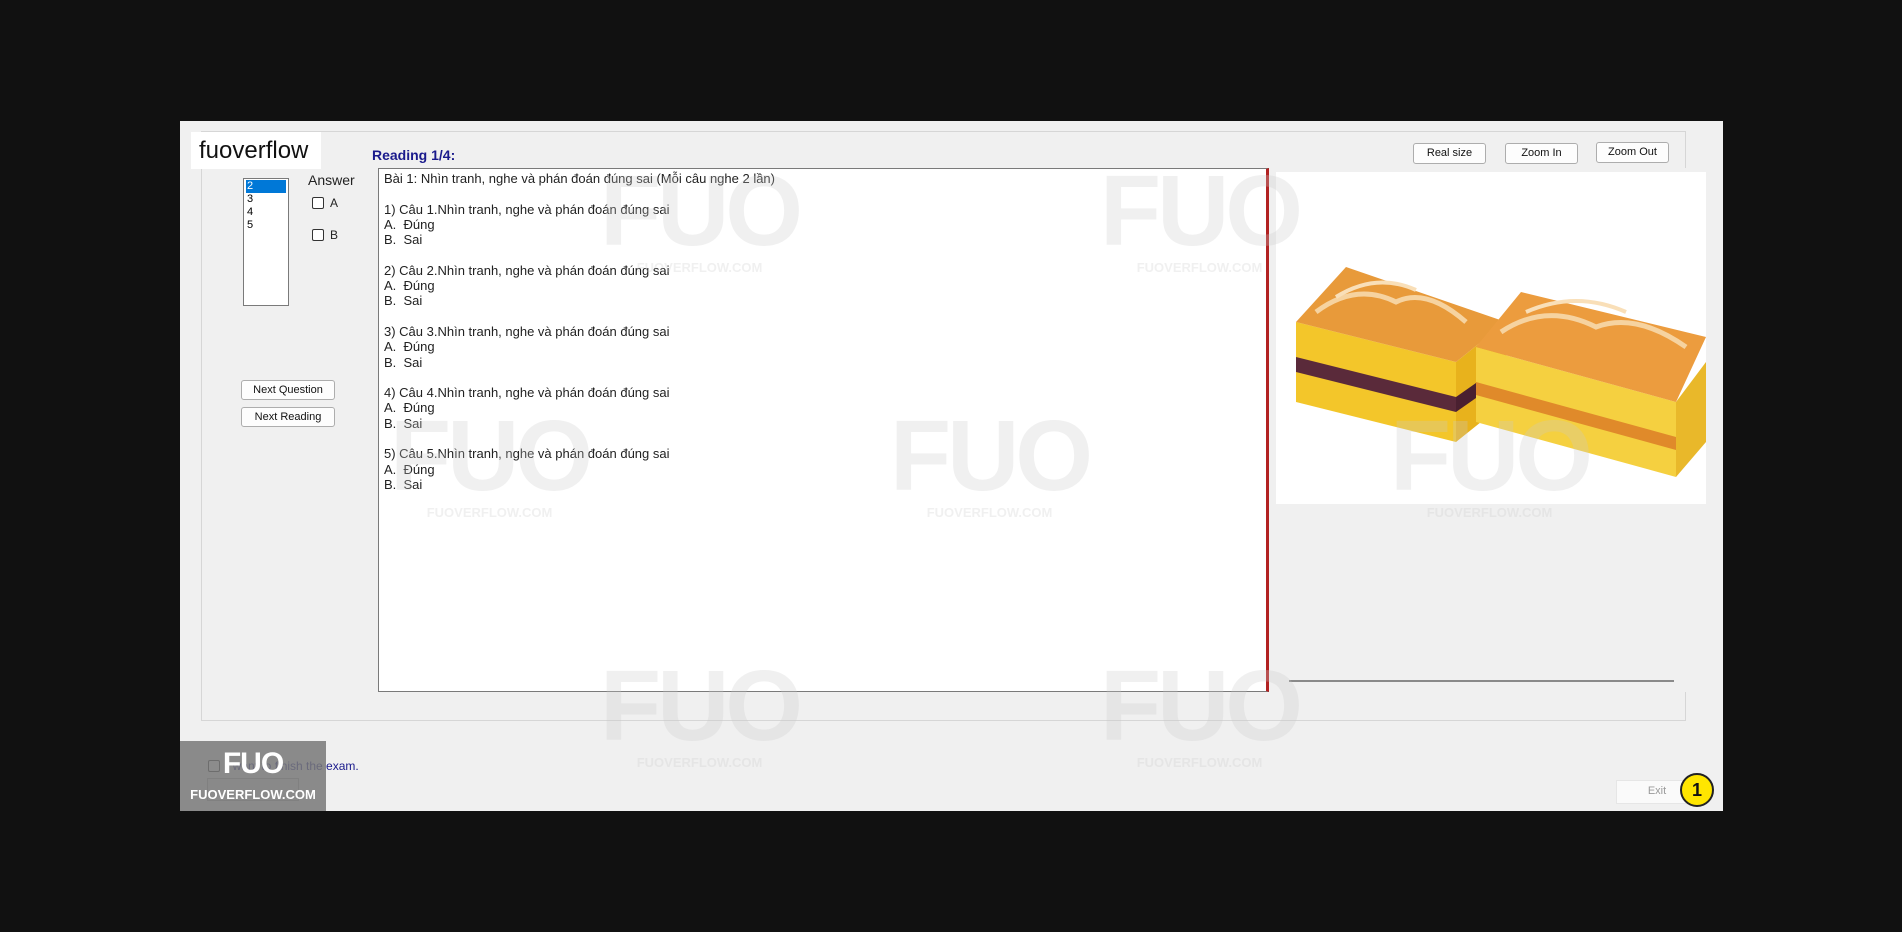  I want to click on checkbox-a, so click(318, 203).